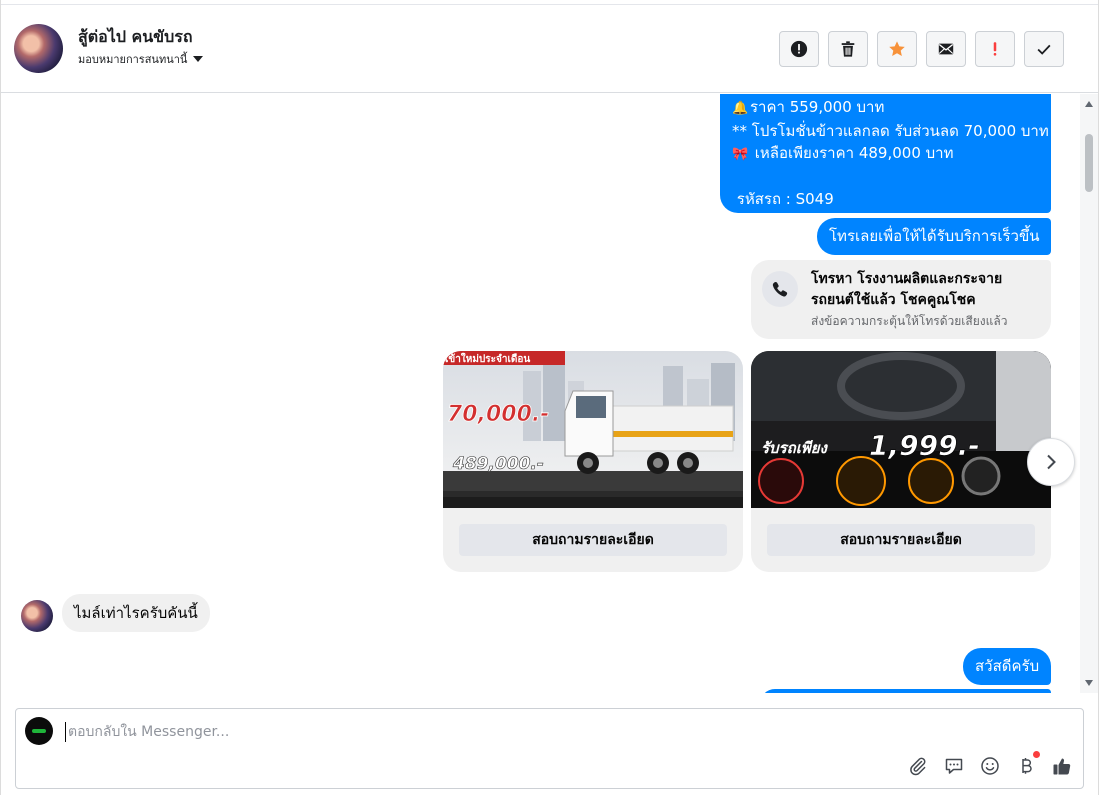 The image size is (1099, 795). I want to click on card1-discount: 70,000.-, so click(498, 414).